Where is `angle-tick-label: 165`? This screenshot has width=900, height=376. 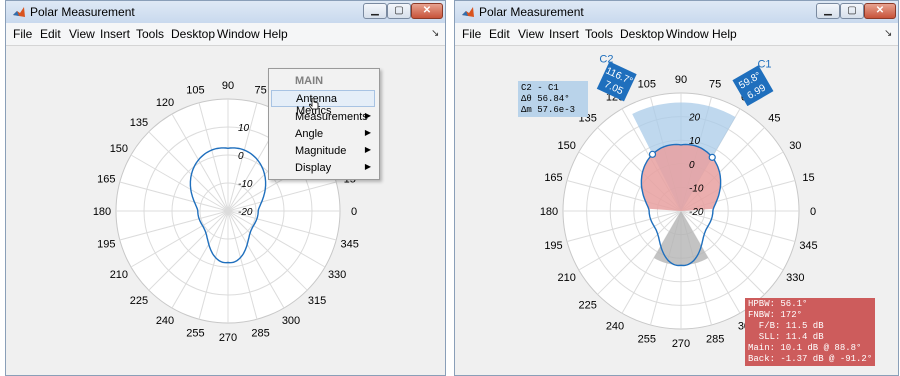 angle-tick-label: 165 is located at coordinates (553, 178).